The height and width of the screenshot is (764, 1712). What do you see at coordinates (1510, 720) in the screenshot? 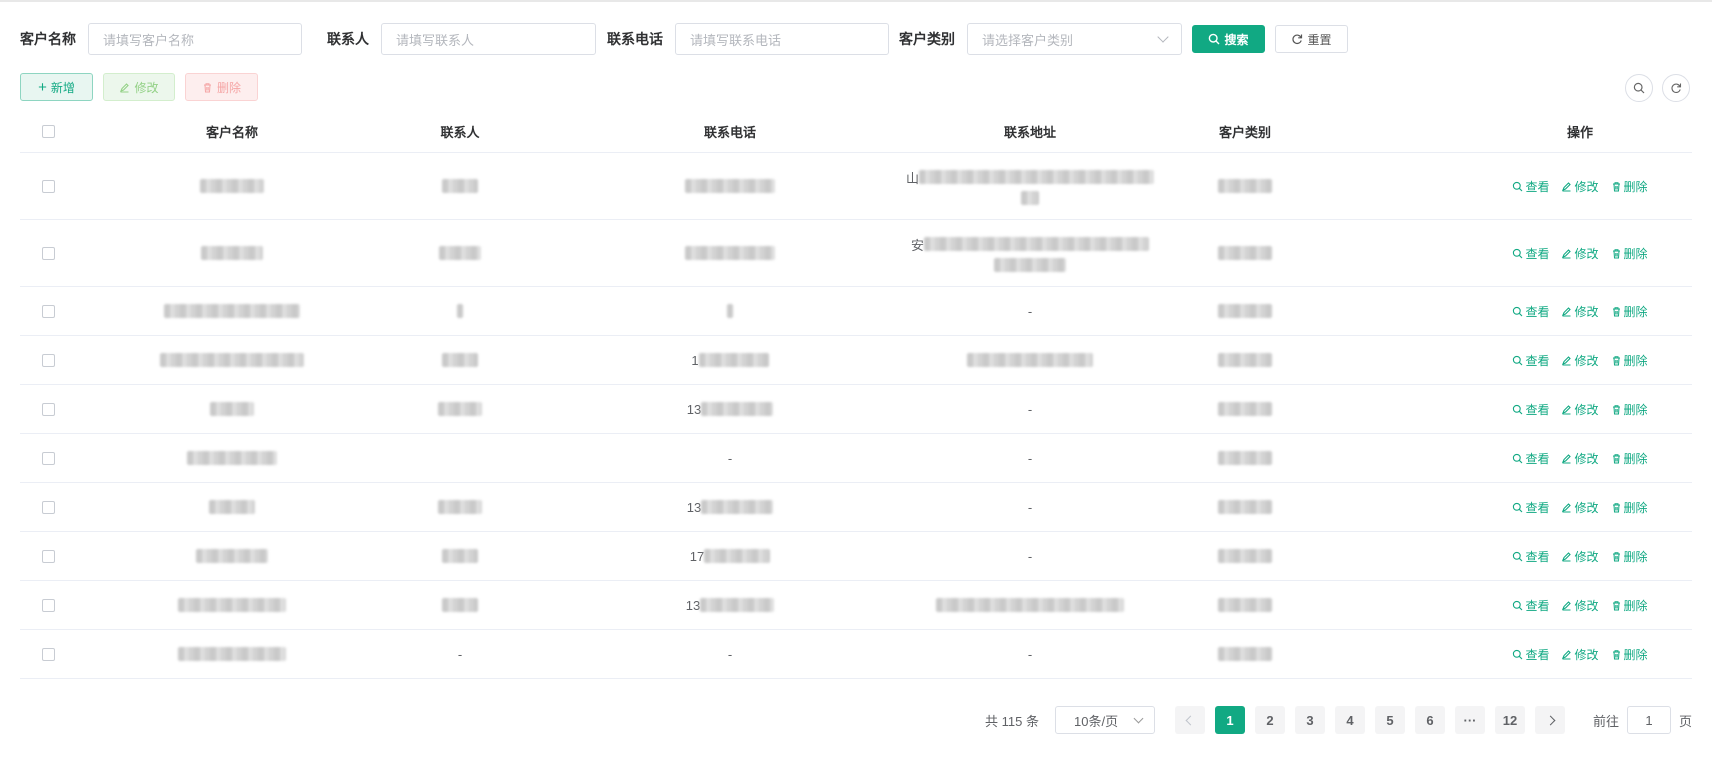
I see `page-button: 12` at bounding box center [1510, 720].